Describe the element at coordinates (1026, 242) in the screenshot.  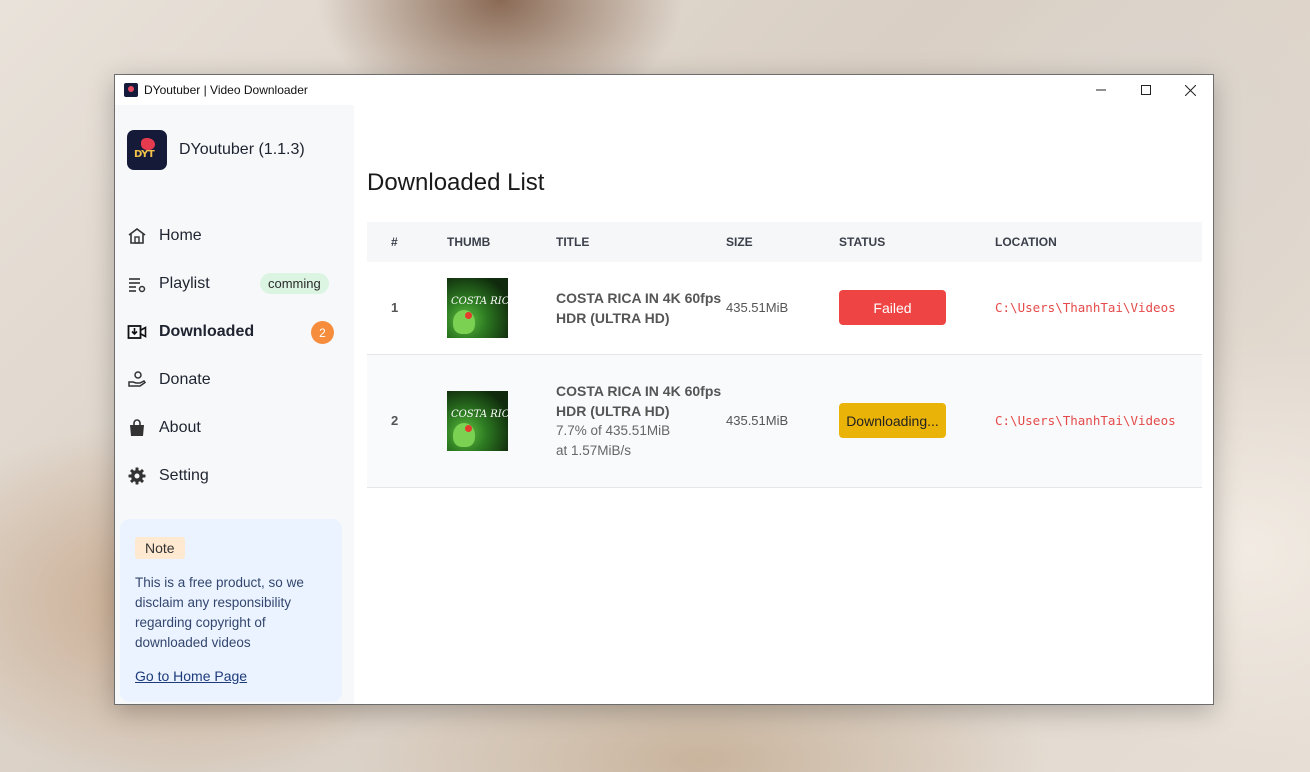
I see `column-header-location: LOCATION` at that location.